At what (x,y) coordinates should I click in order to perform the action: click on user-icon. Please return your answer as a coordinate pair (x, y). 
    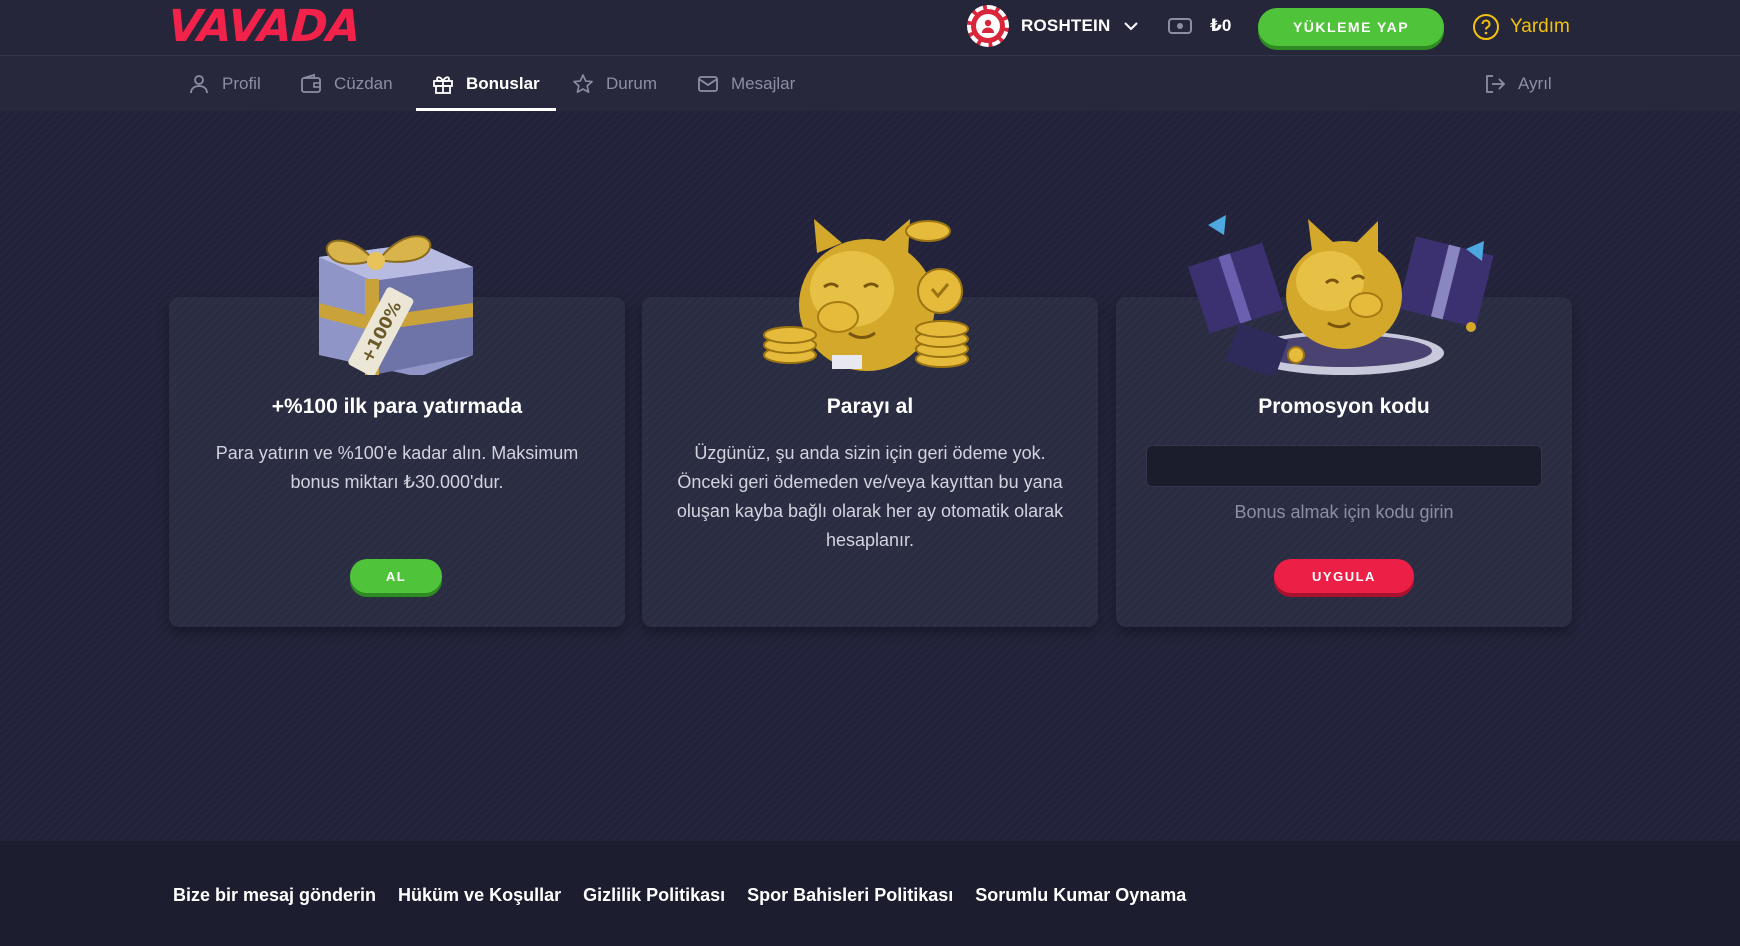
    Looking at the image, I should click on (199, 83).